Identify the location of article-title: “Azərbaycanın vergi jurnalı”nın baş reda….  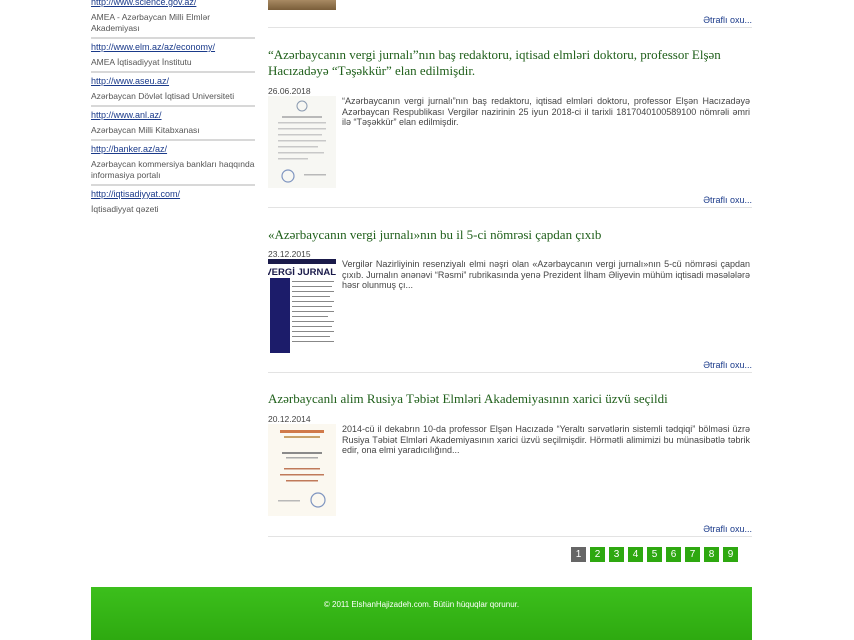
(503, 63).